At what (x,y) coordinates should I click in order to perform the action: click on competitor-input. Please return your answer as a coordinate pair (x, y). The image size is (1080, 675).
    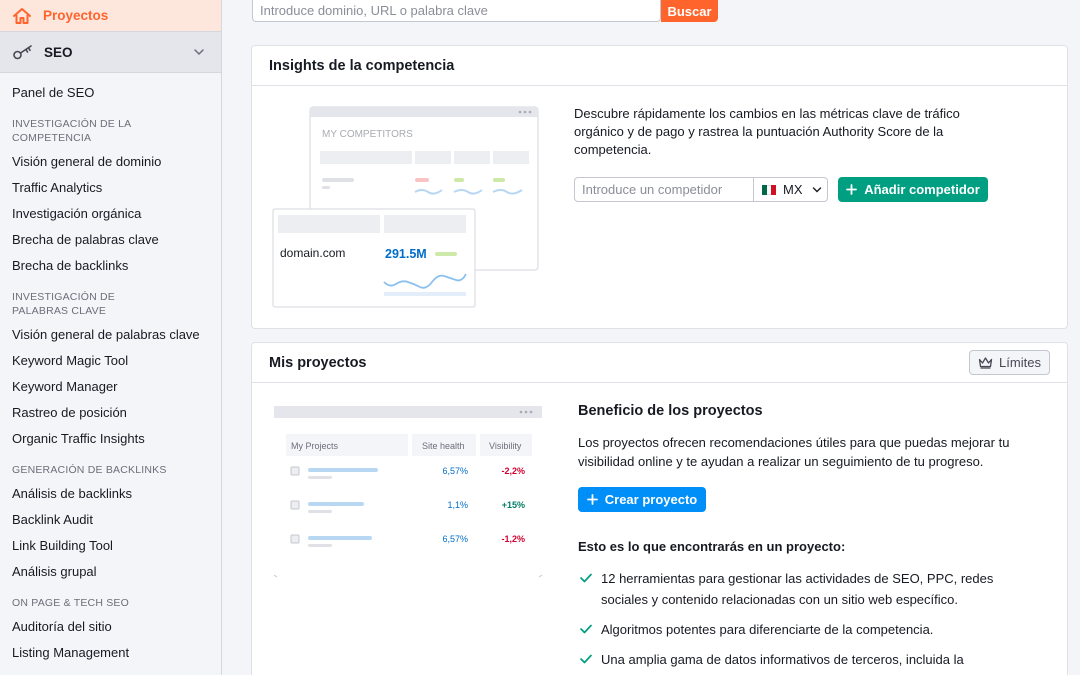
    Looking at the image, I should click on (664, 189).